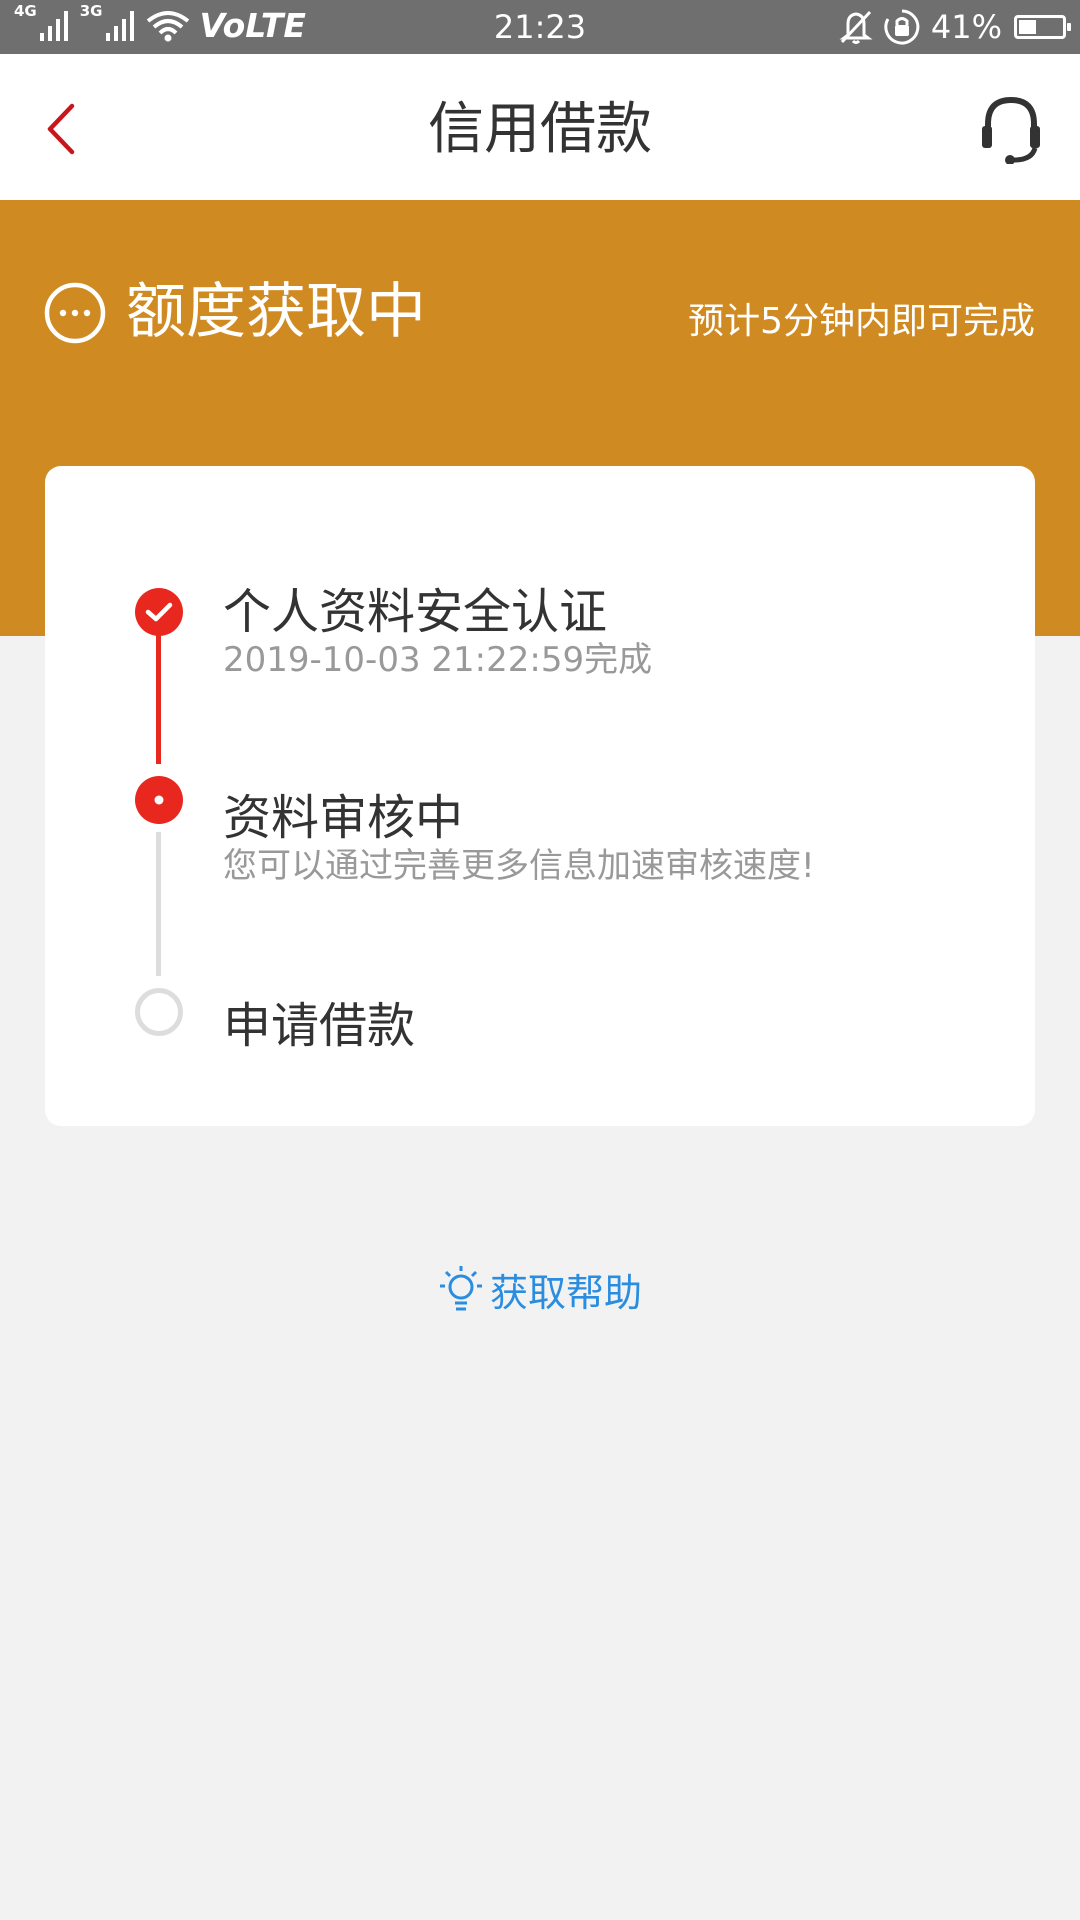 This screenshot has height=1920, width=1080. I want to click on step-subtitle: 2019-10-03 21:22:59完成, so click(438, 660).